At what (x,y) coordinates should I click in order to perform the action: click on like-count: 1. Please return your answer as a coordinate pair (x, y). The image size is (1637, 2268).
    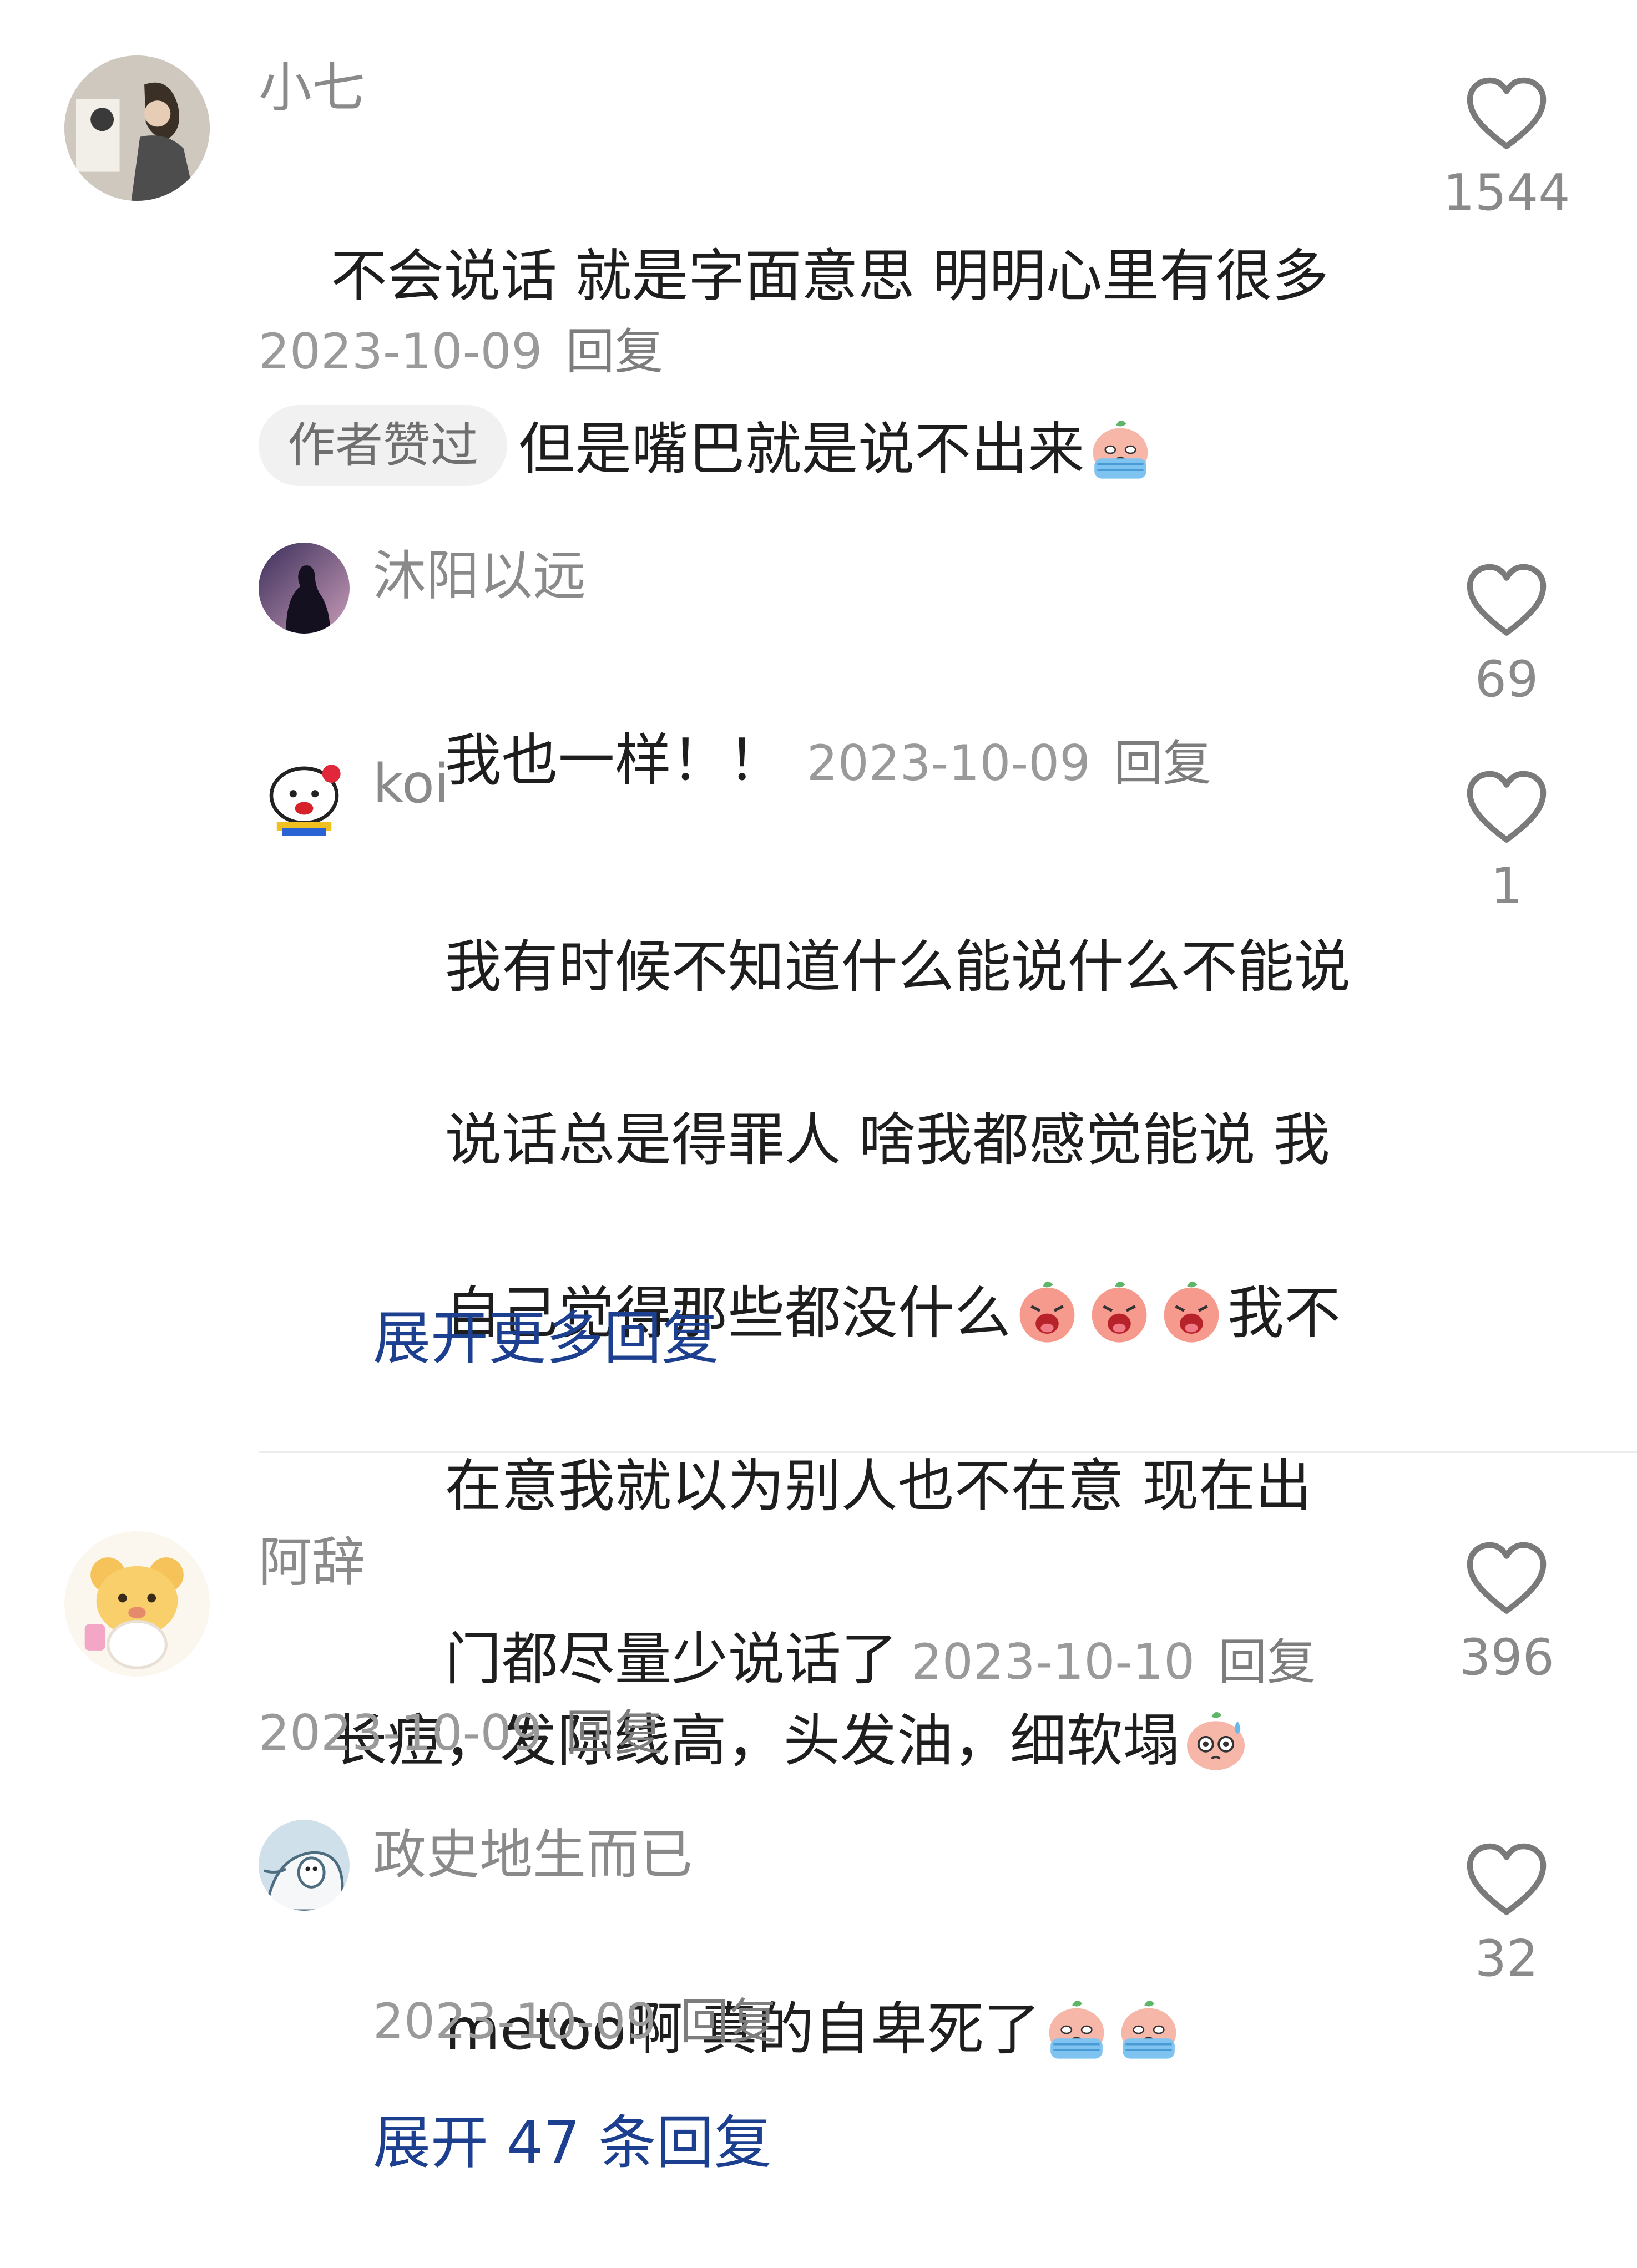
    Looking at the image, I should click on (1507, 886).